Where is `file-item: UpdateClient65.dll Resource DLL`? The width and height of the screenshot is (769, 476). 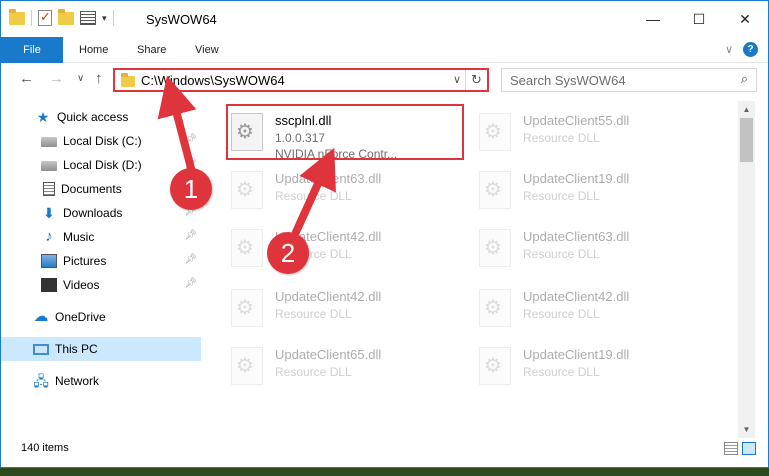
file-item: UpdateClient65.dll Resource DLL is located at coordinates (349, 369).